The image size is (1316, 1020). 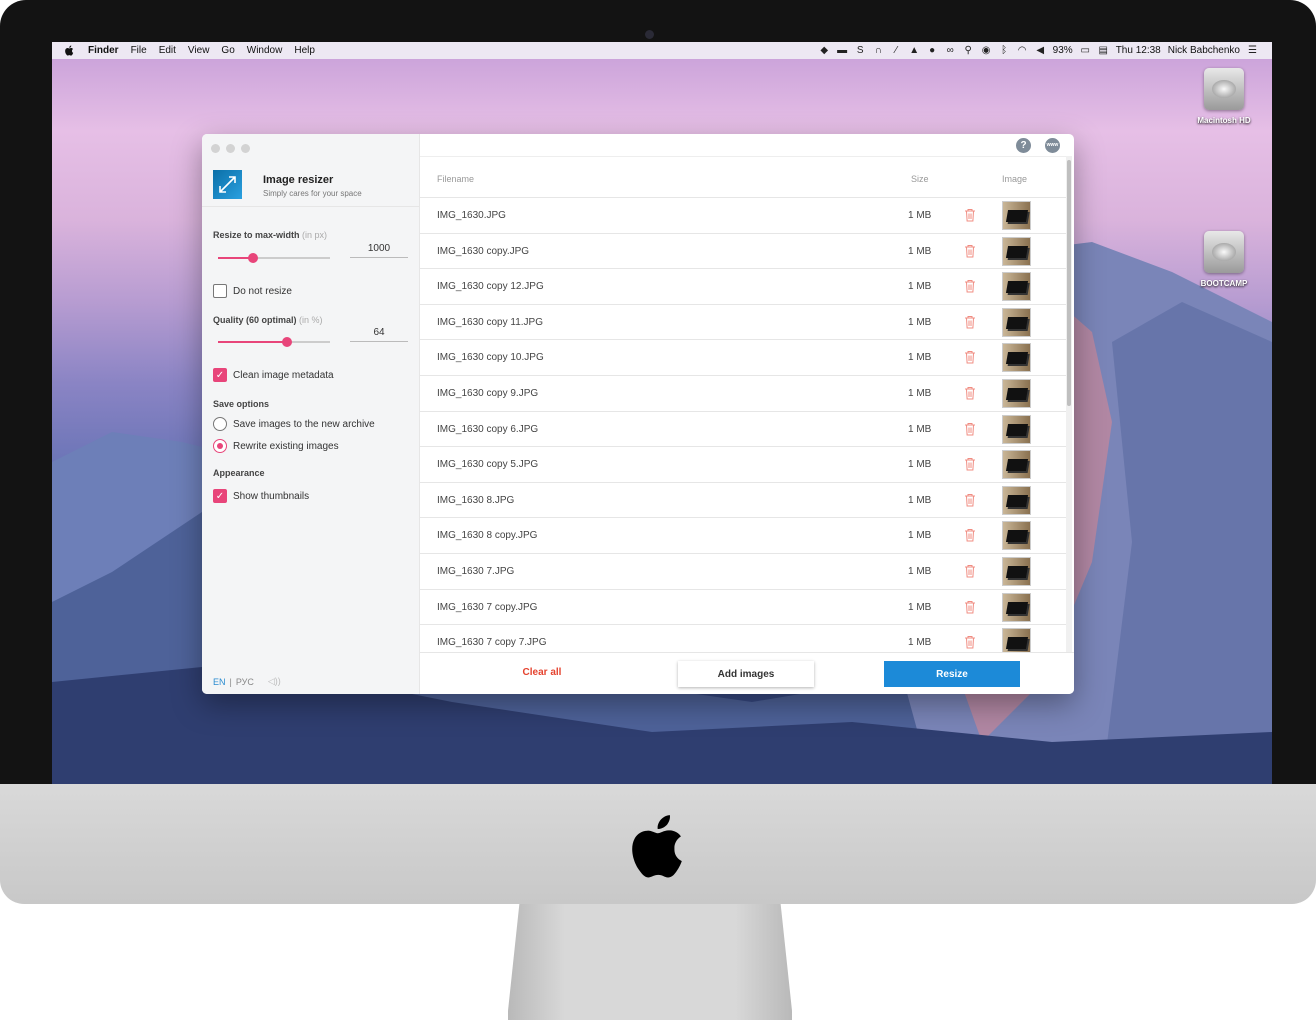 I want to click on hat-icon: ●, so click(x=932, y=50).